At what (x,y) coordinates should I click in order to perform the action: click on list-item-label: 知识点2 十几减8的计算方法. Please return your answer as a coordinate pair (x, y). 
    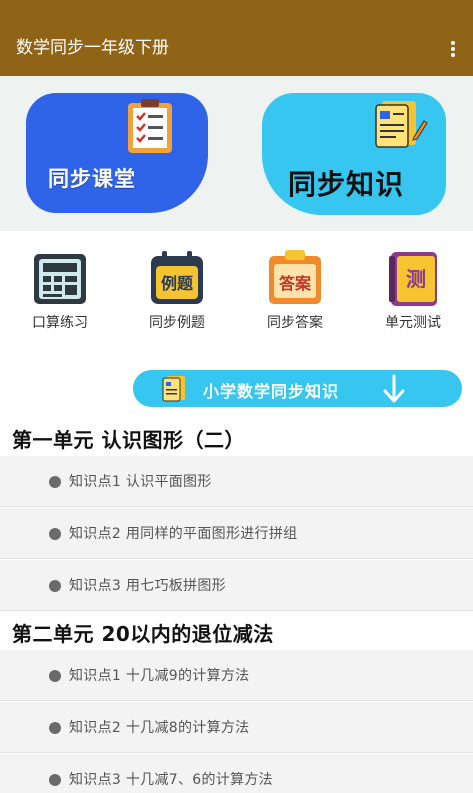
    Looking at the image, I should click on (159, 728).